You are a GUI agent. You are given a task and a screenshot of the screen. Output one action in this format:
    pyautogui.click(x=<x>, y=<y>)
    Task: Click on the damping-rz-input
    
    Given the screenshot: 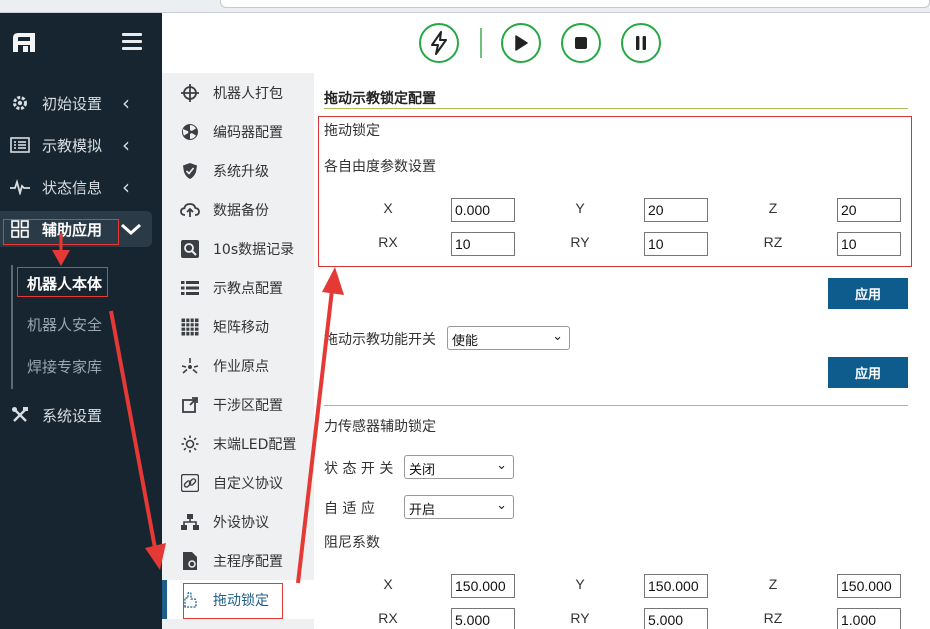 What is the action you would take?
    pyautogui.click(x=869, y=618)
    